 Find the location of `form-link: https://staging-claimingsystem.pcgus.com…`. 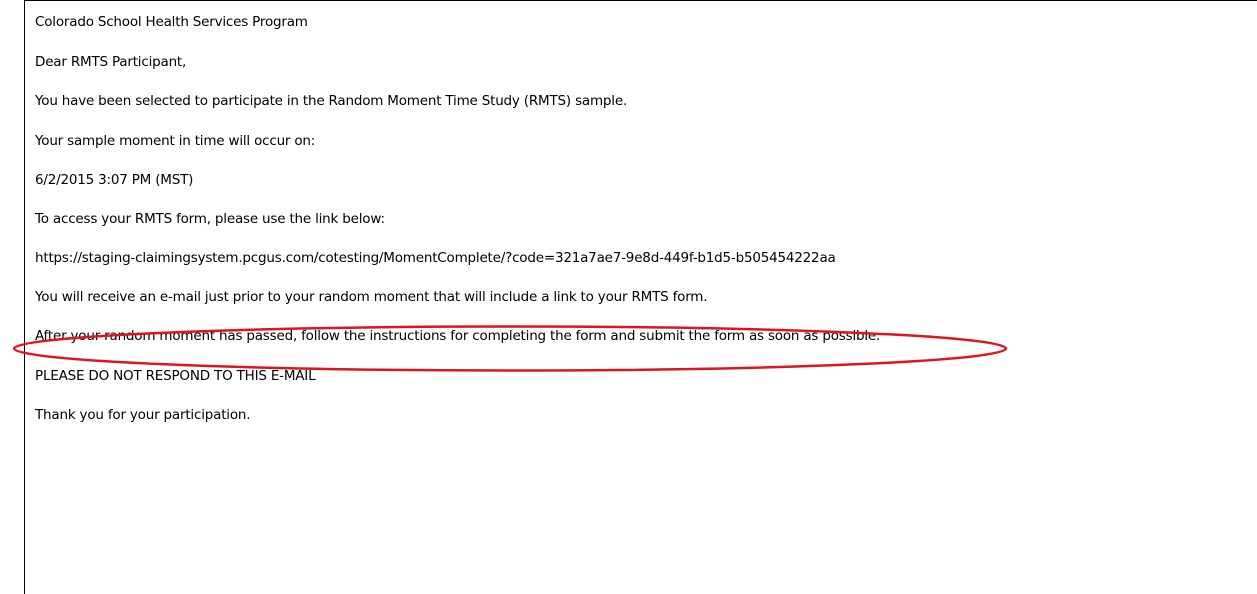

form-link: https://staging-claimingsystem.pcgus.com… is located at coordinates (435, 258).